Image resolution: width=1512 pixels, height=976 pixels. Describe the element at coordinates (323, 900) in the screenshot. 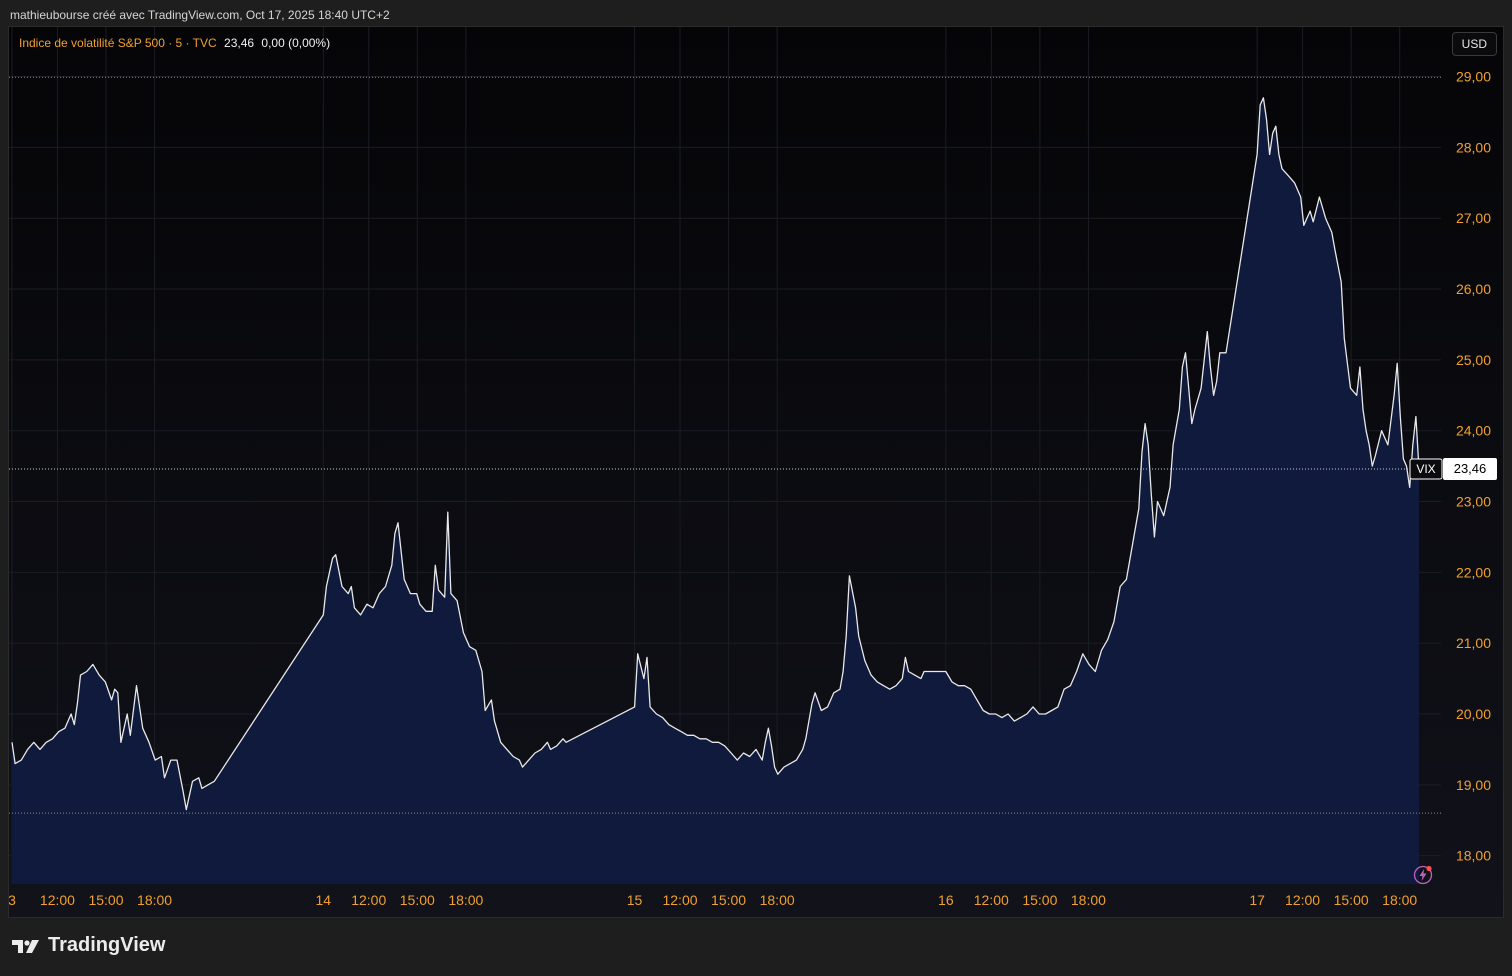

I see `x-tick-label: 14` at that location.